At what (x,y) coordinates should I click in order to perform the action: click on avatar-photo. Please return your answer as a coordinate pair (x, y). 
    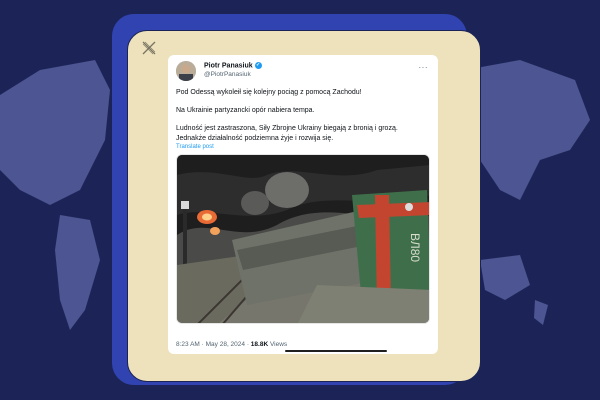
    Looking at the image, I should click on (186, 71).